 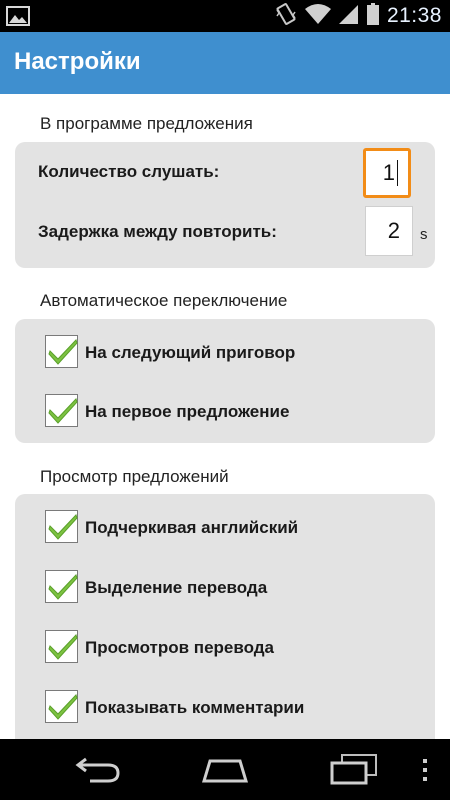 I want to click on show-comments-checkbox, so click(x=61, y=706).